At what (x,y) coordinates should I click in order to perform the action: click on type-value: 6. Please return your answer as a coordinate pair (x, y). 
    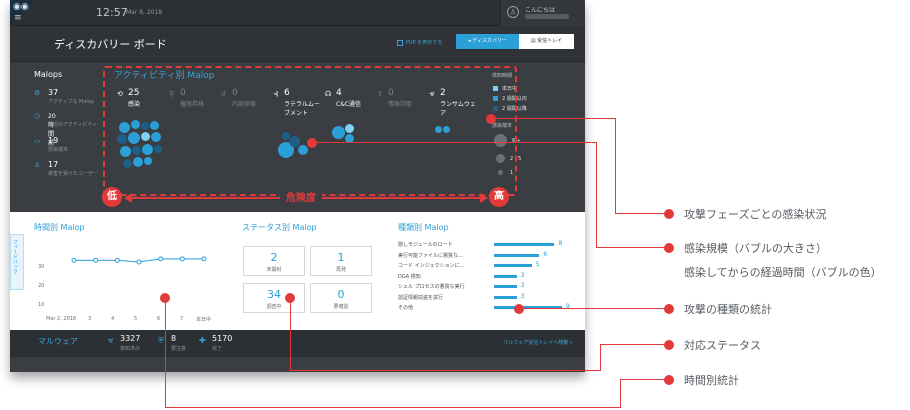
    Looking at the image, I should click on (545, 254).